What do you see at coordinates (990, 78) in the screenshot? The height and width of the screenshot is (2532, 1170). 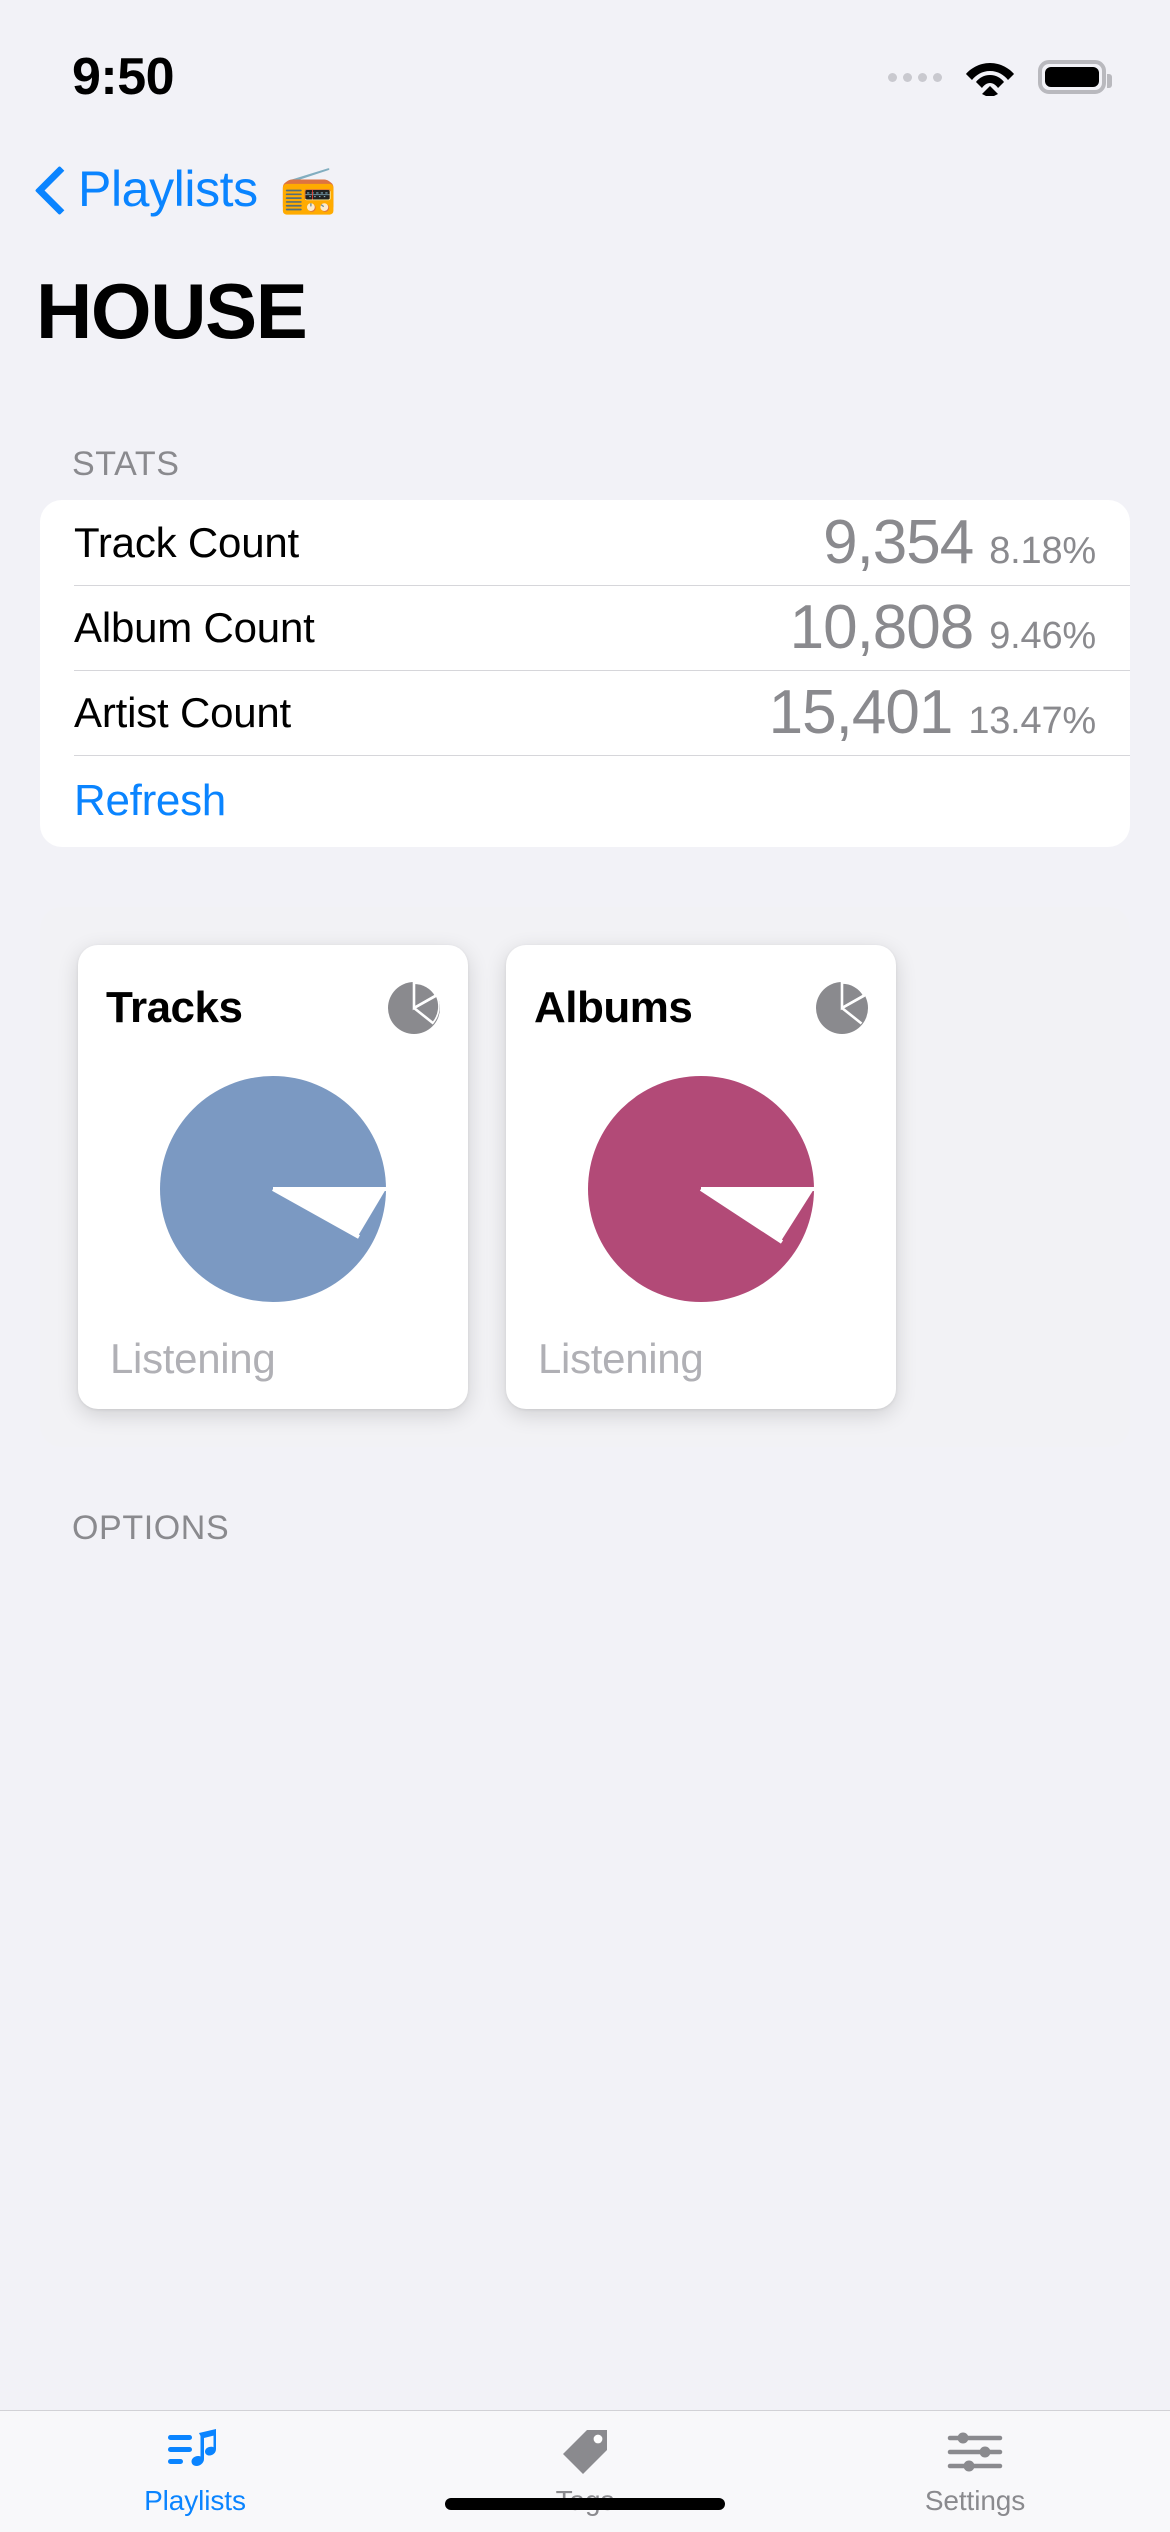 I see `wifi-icon` at bounding box center [990, 78].